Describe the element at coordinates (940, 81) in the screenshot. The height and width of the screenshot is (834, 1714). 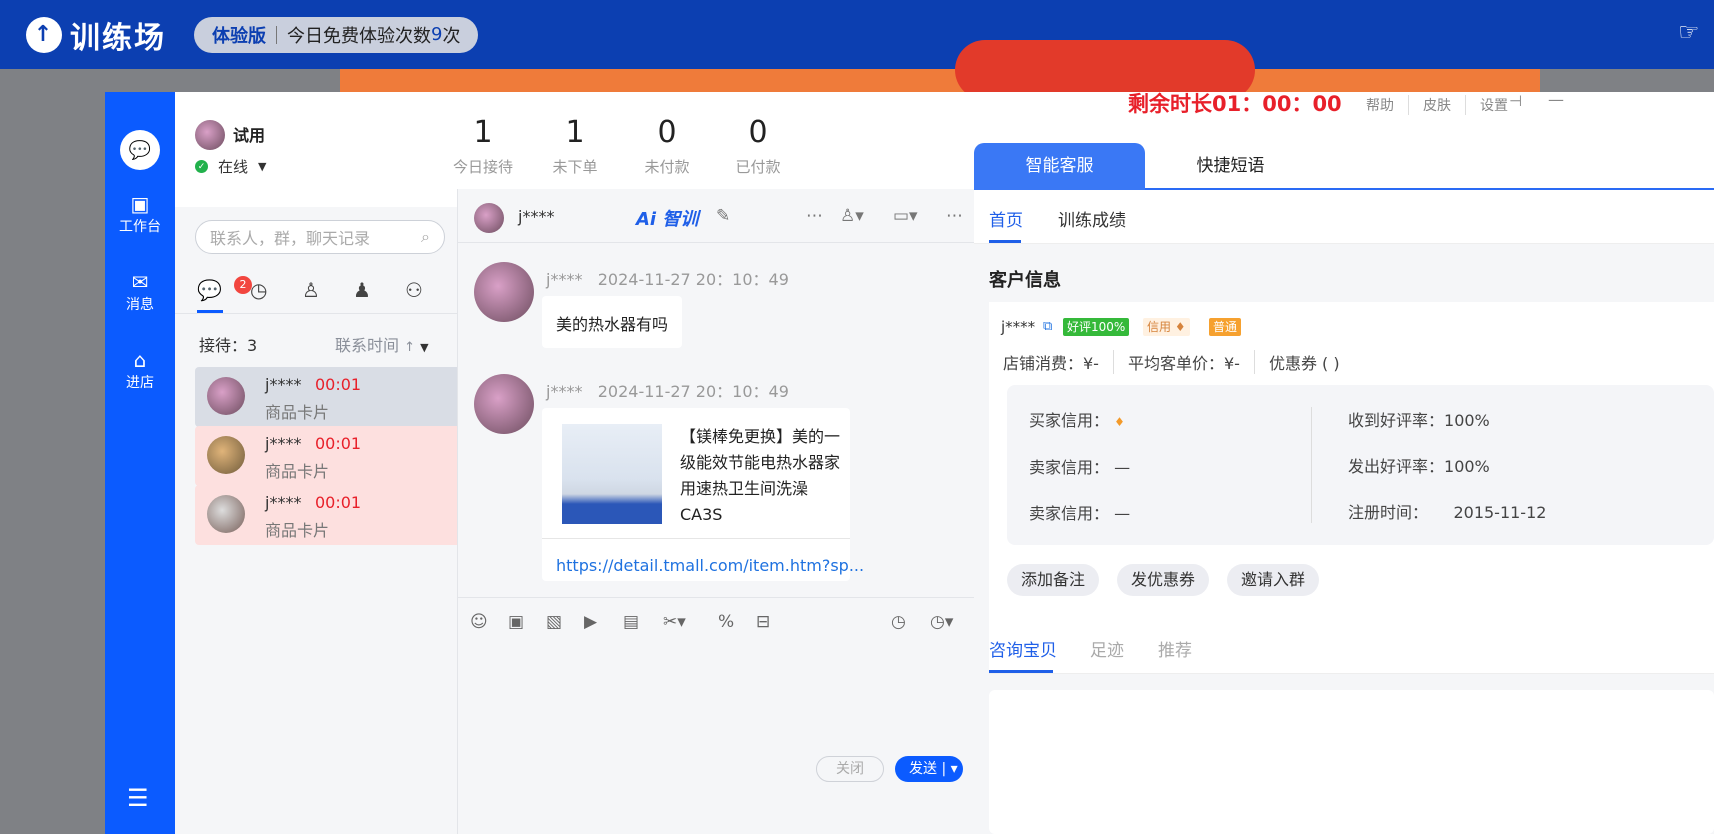
I see `background-banner` at that location.